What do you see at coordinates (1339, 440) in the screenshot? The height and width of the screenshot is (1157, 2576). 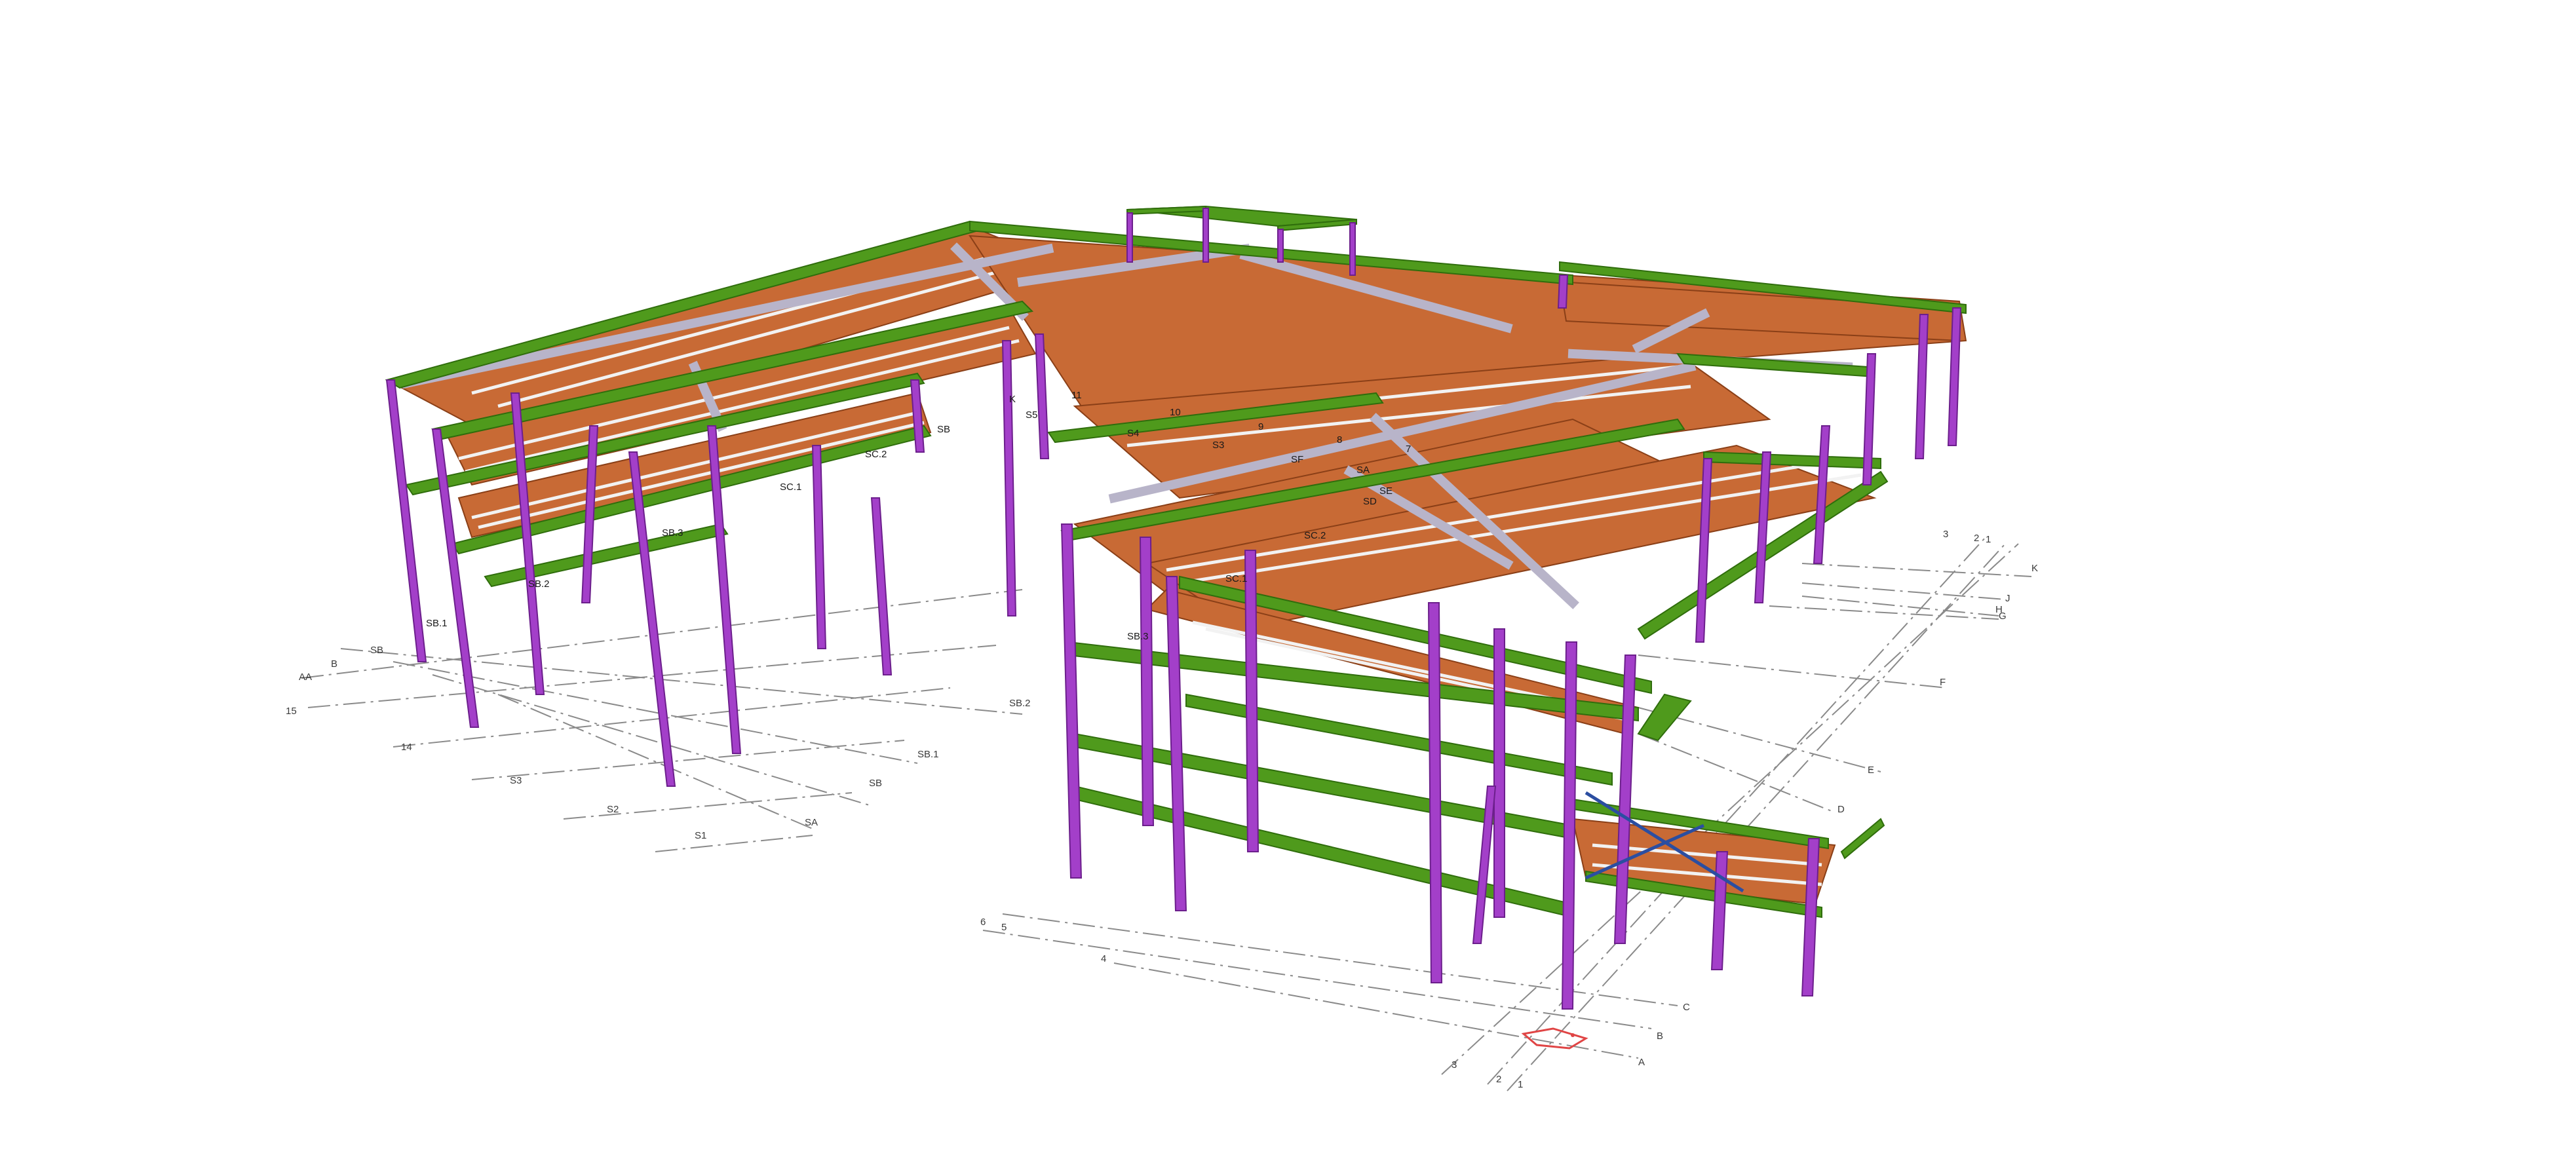 I see `tag-8: 8` at bounding box center [1339, 440].